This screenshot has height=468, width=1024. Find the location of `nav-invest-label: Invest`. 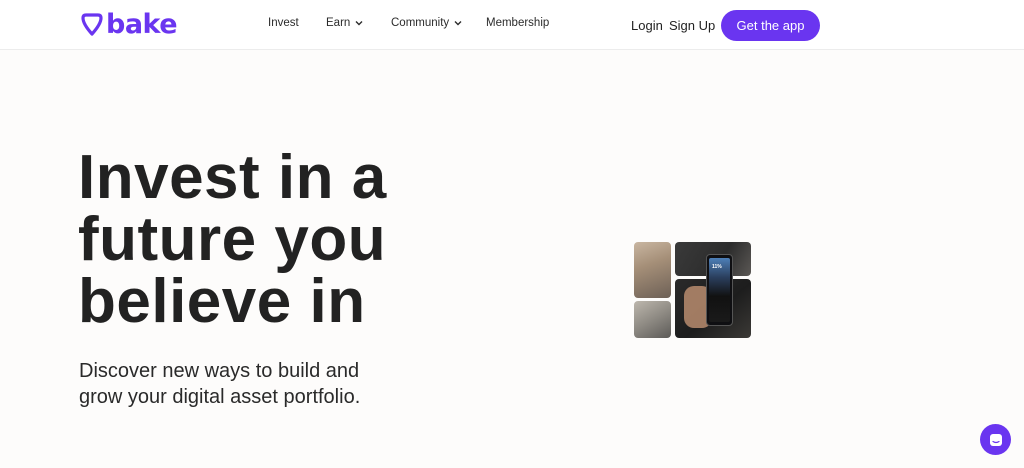

nav-invest-label: Invest is located at coordinates (283, 23).